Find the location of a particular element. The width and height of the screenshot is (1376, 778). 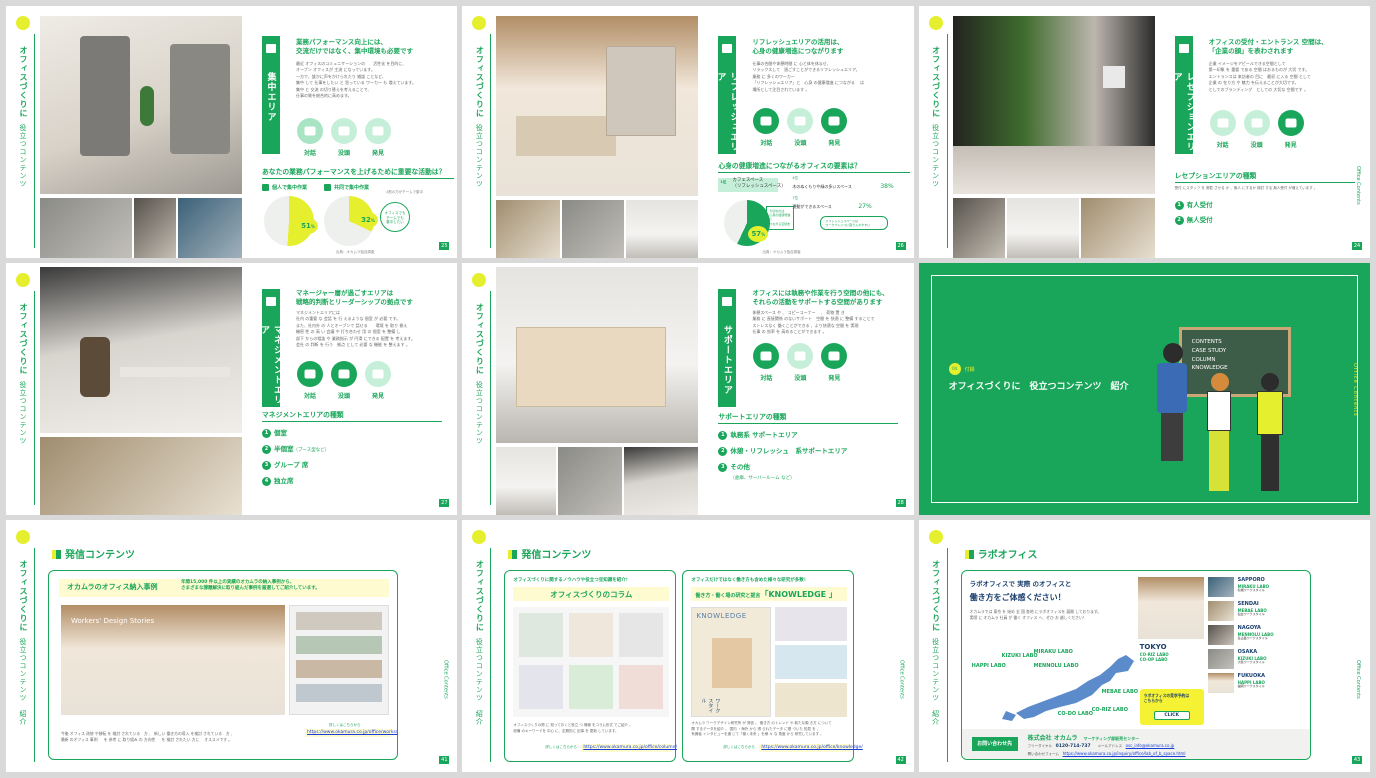

case-list-thumbnail is located at coordinates (339, 660).